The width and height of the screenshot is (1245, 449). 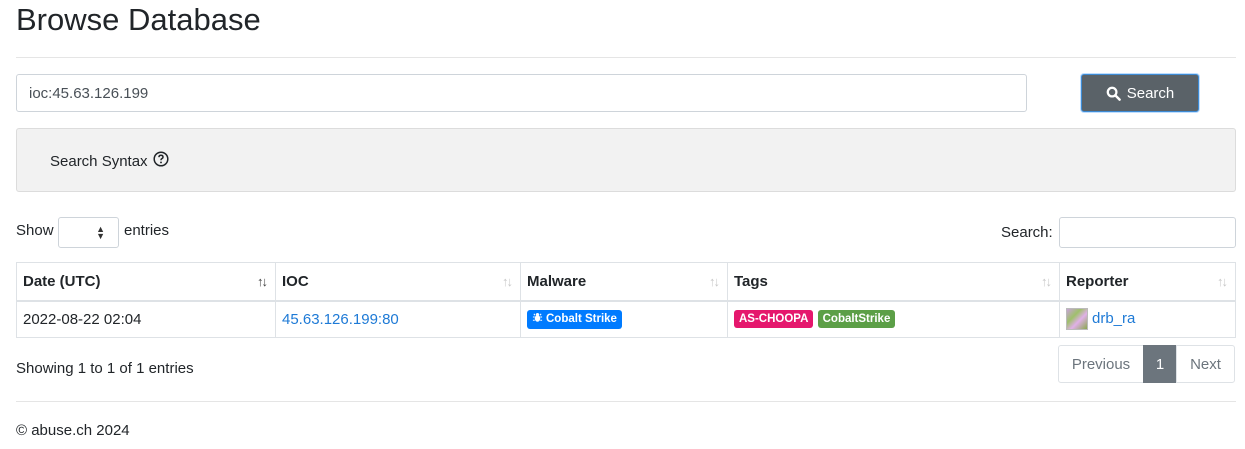 What do you see at coordinates (100, 232) in the screenshot?
I see `select-caret-icon: ▲ ▼` at bounding box center [100, 232].